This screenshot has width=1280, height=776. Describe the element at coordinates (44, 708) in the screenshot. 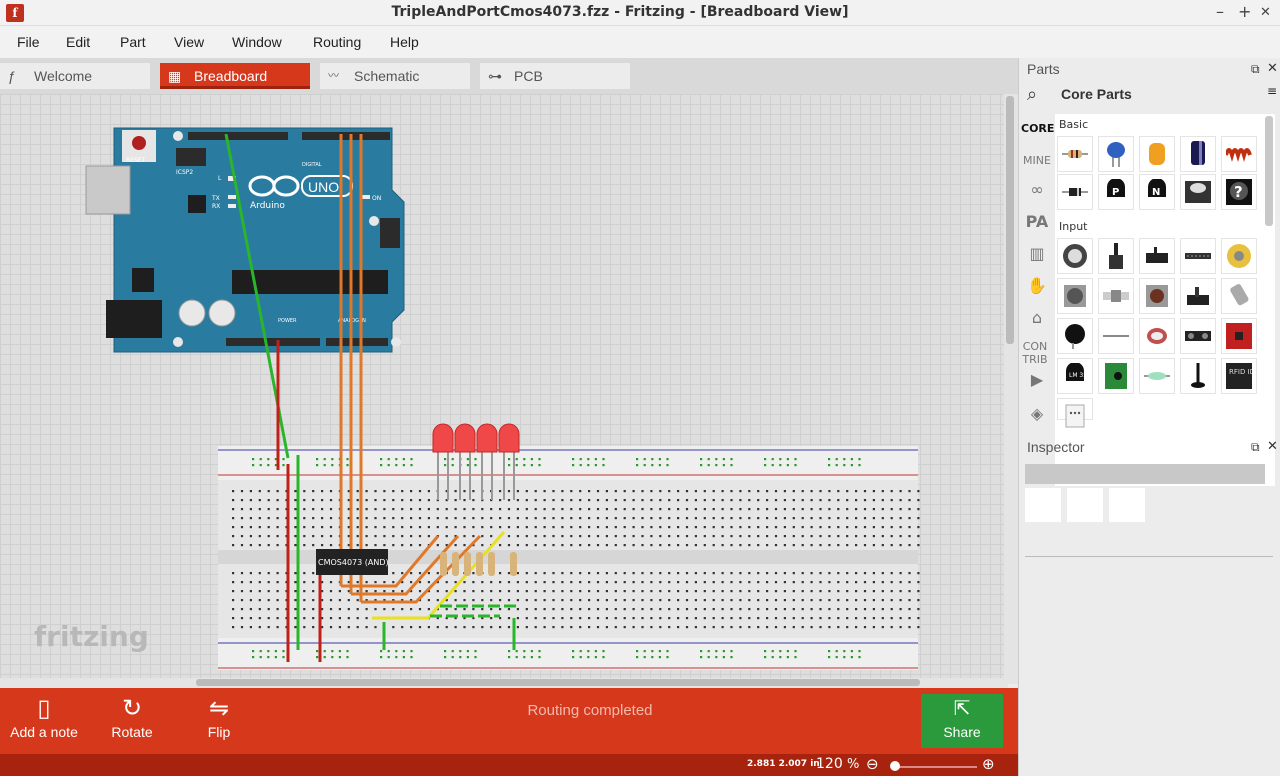

I see `note-icon: ▯` at that location.